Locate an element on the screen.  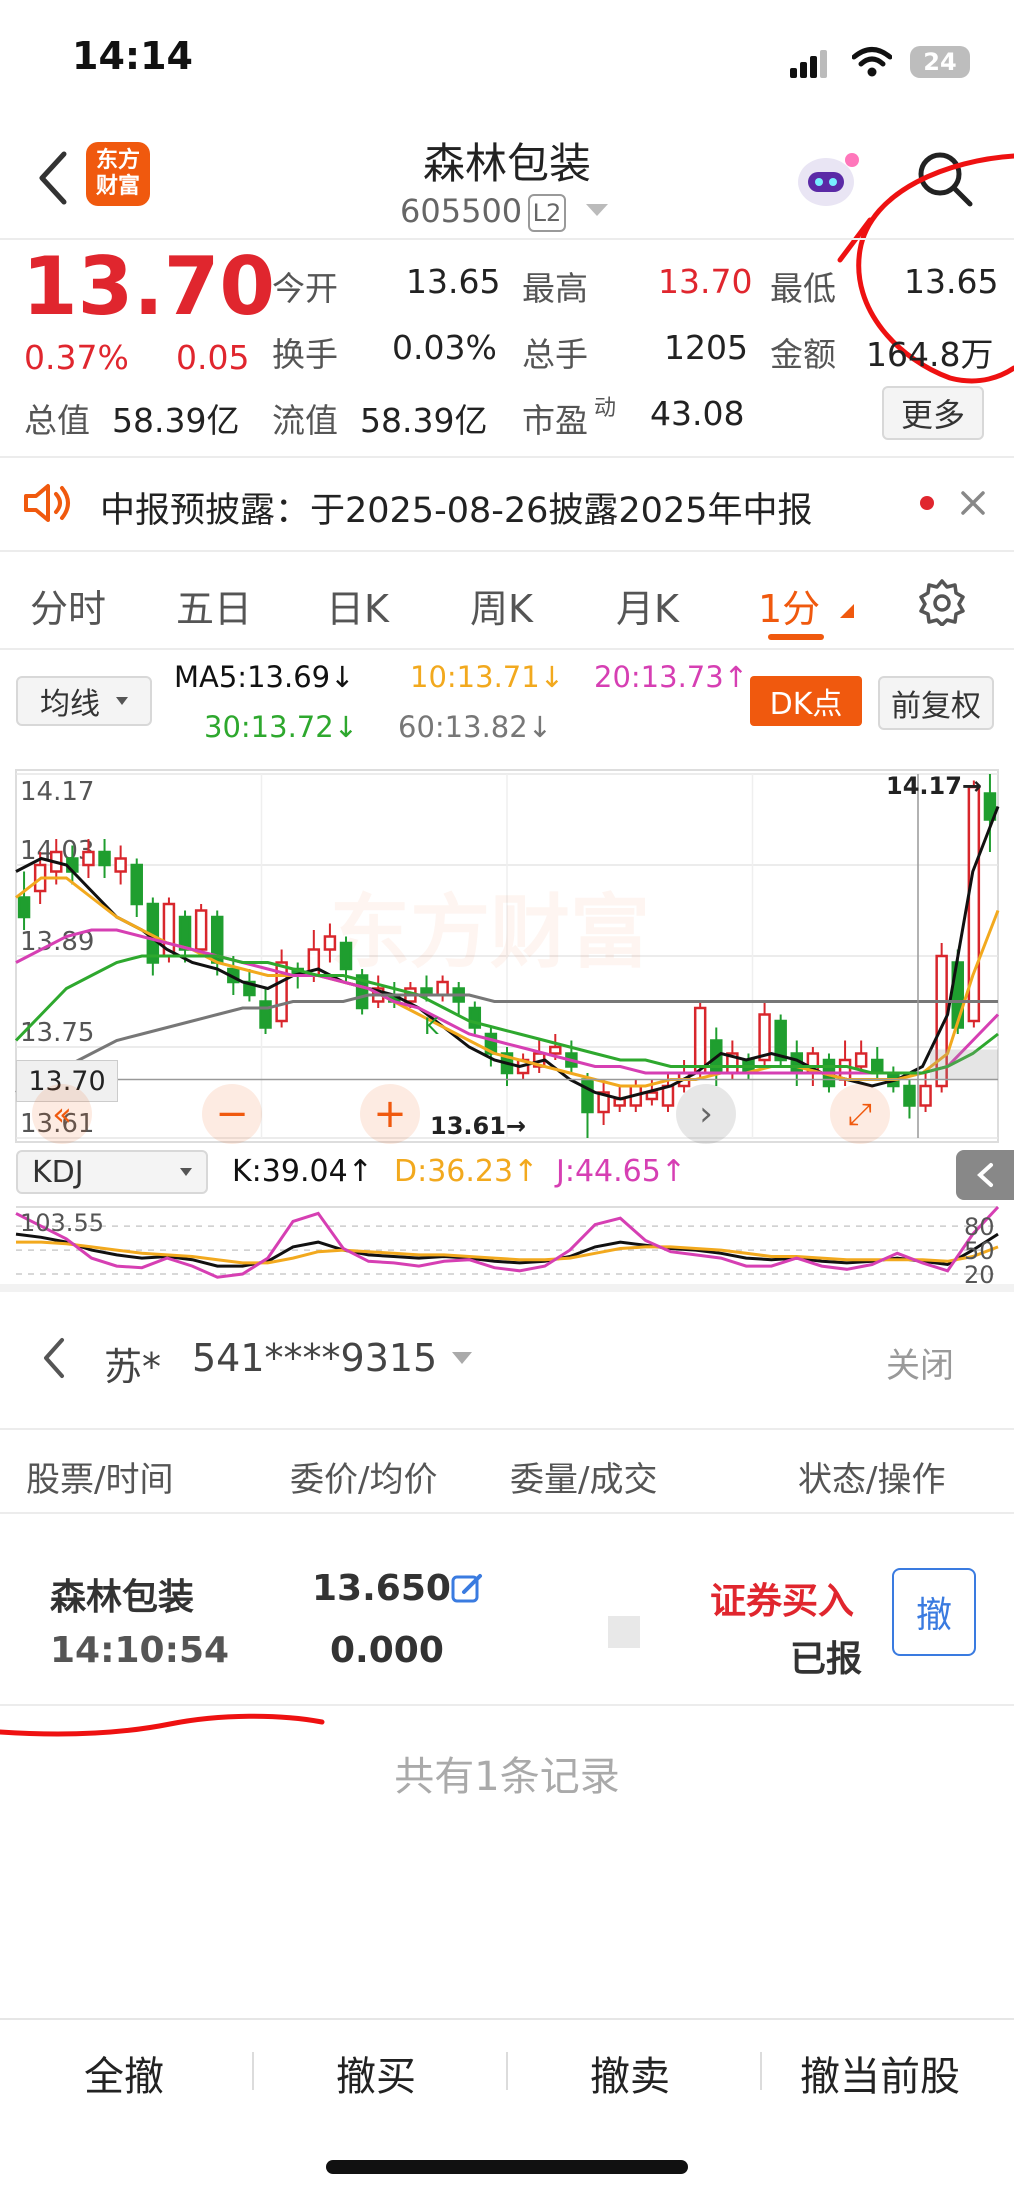
collapse-panel-button is located at coordinates (985, 1175).